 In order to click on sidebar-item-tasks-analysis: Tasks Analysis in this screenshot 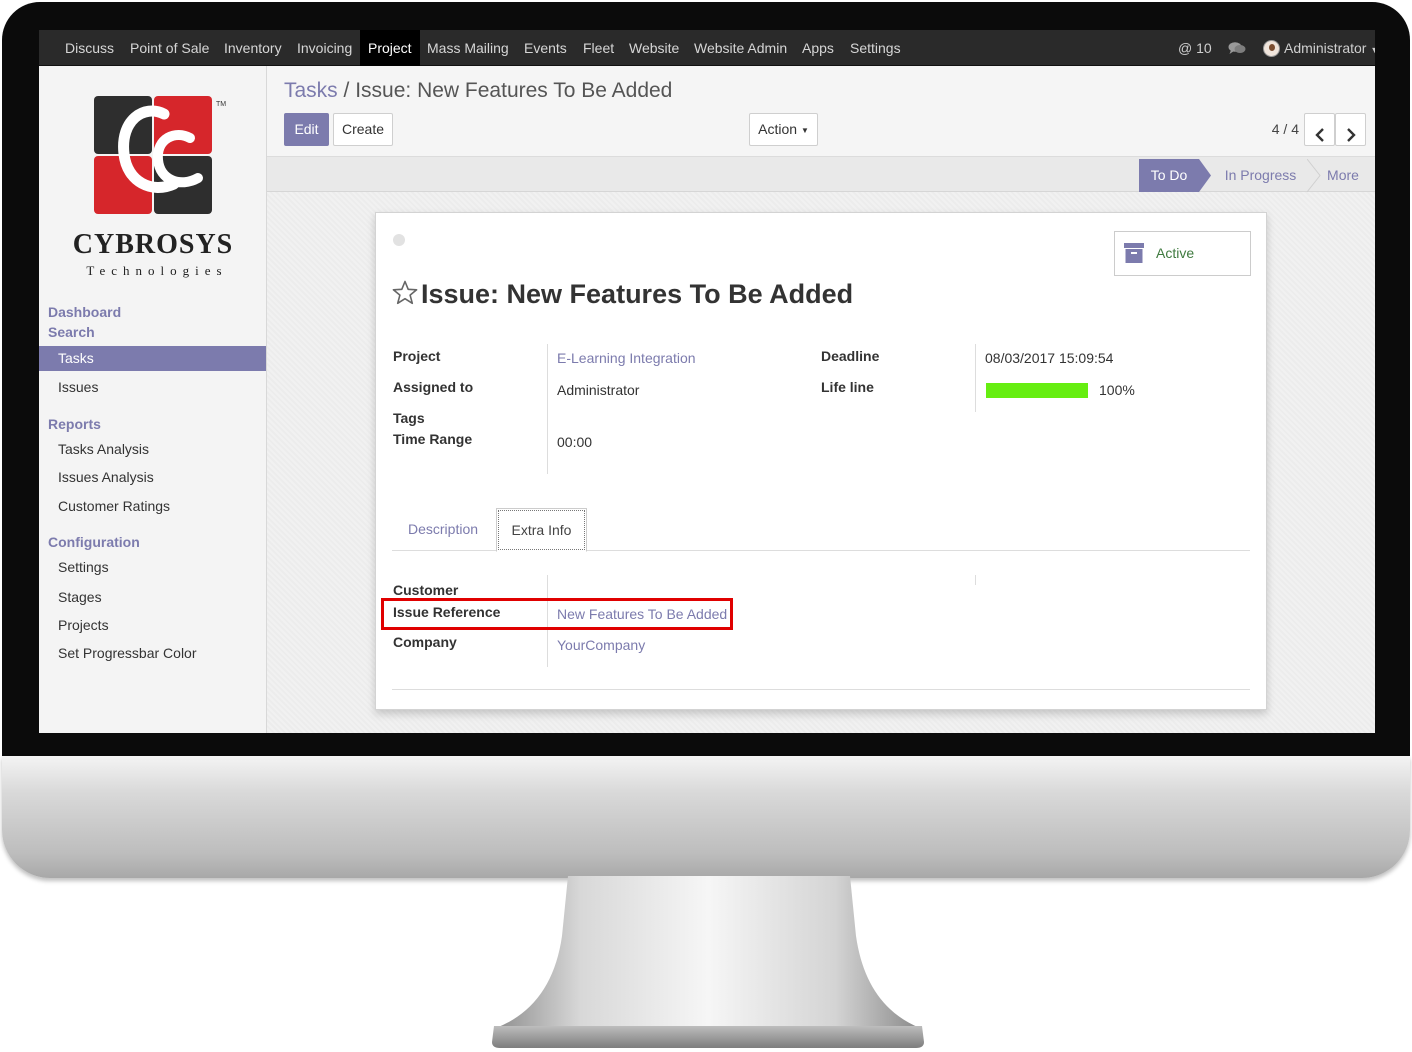, I will do `click(152, 449)`.